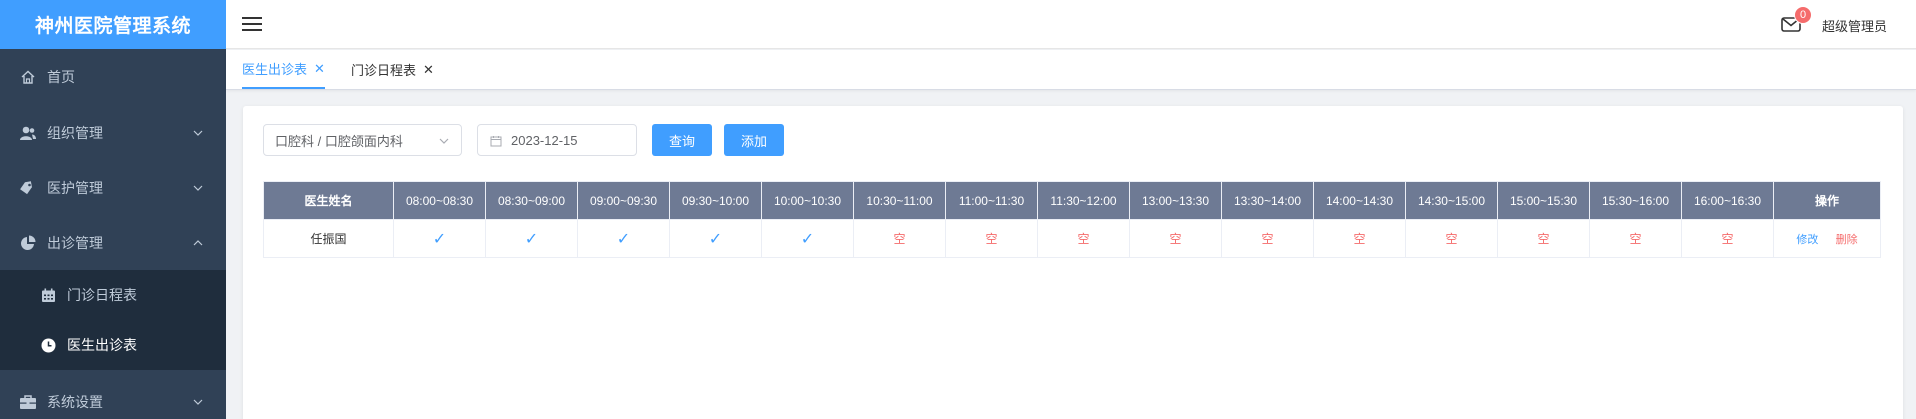  What do you see at coordinates (1267, 200) in the screenshot?
I see `column-header: 13:30~14:00` at bounding box center [1267, 200].